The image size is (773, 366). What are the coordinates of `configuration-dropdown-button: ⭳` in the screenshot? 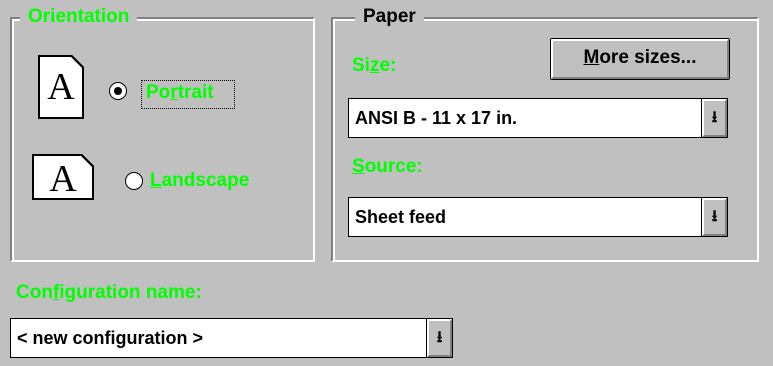 It's located at (439, 338).